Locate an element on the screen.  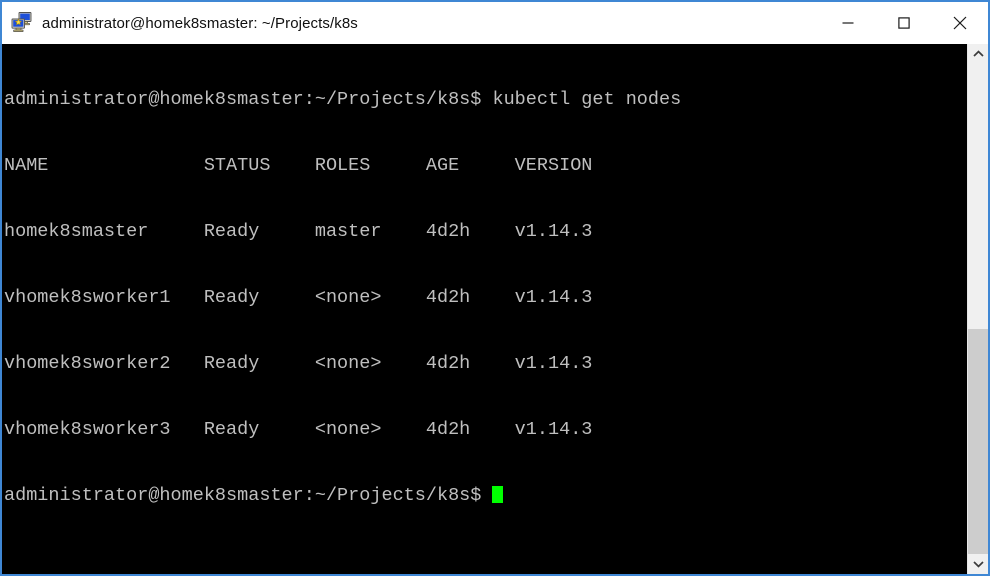
putty-icon is located at coordinates (22, 23).